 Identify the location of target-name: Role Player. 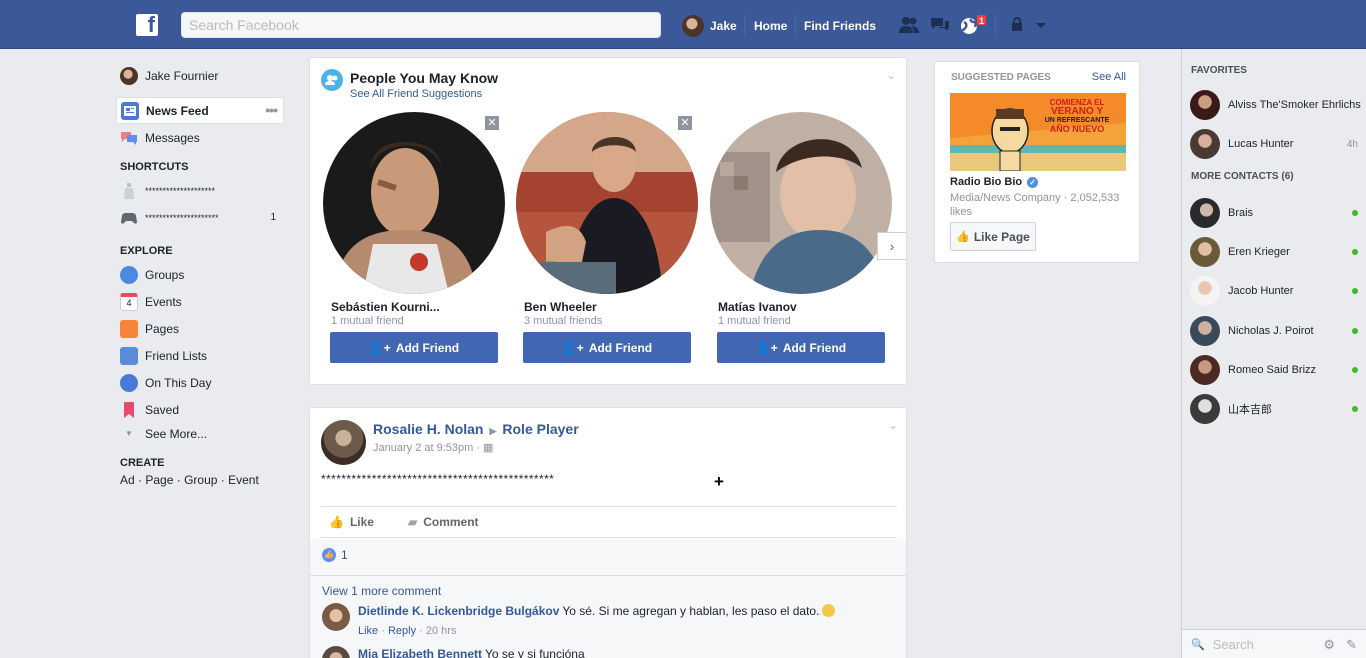
(540, 429).